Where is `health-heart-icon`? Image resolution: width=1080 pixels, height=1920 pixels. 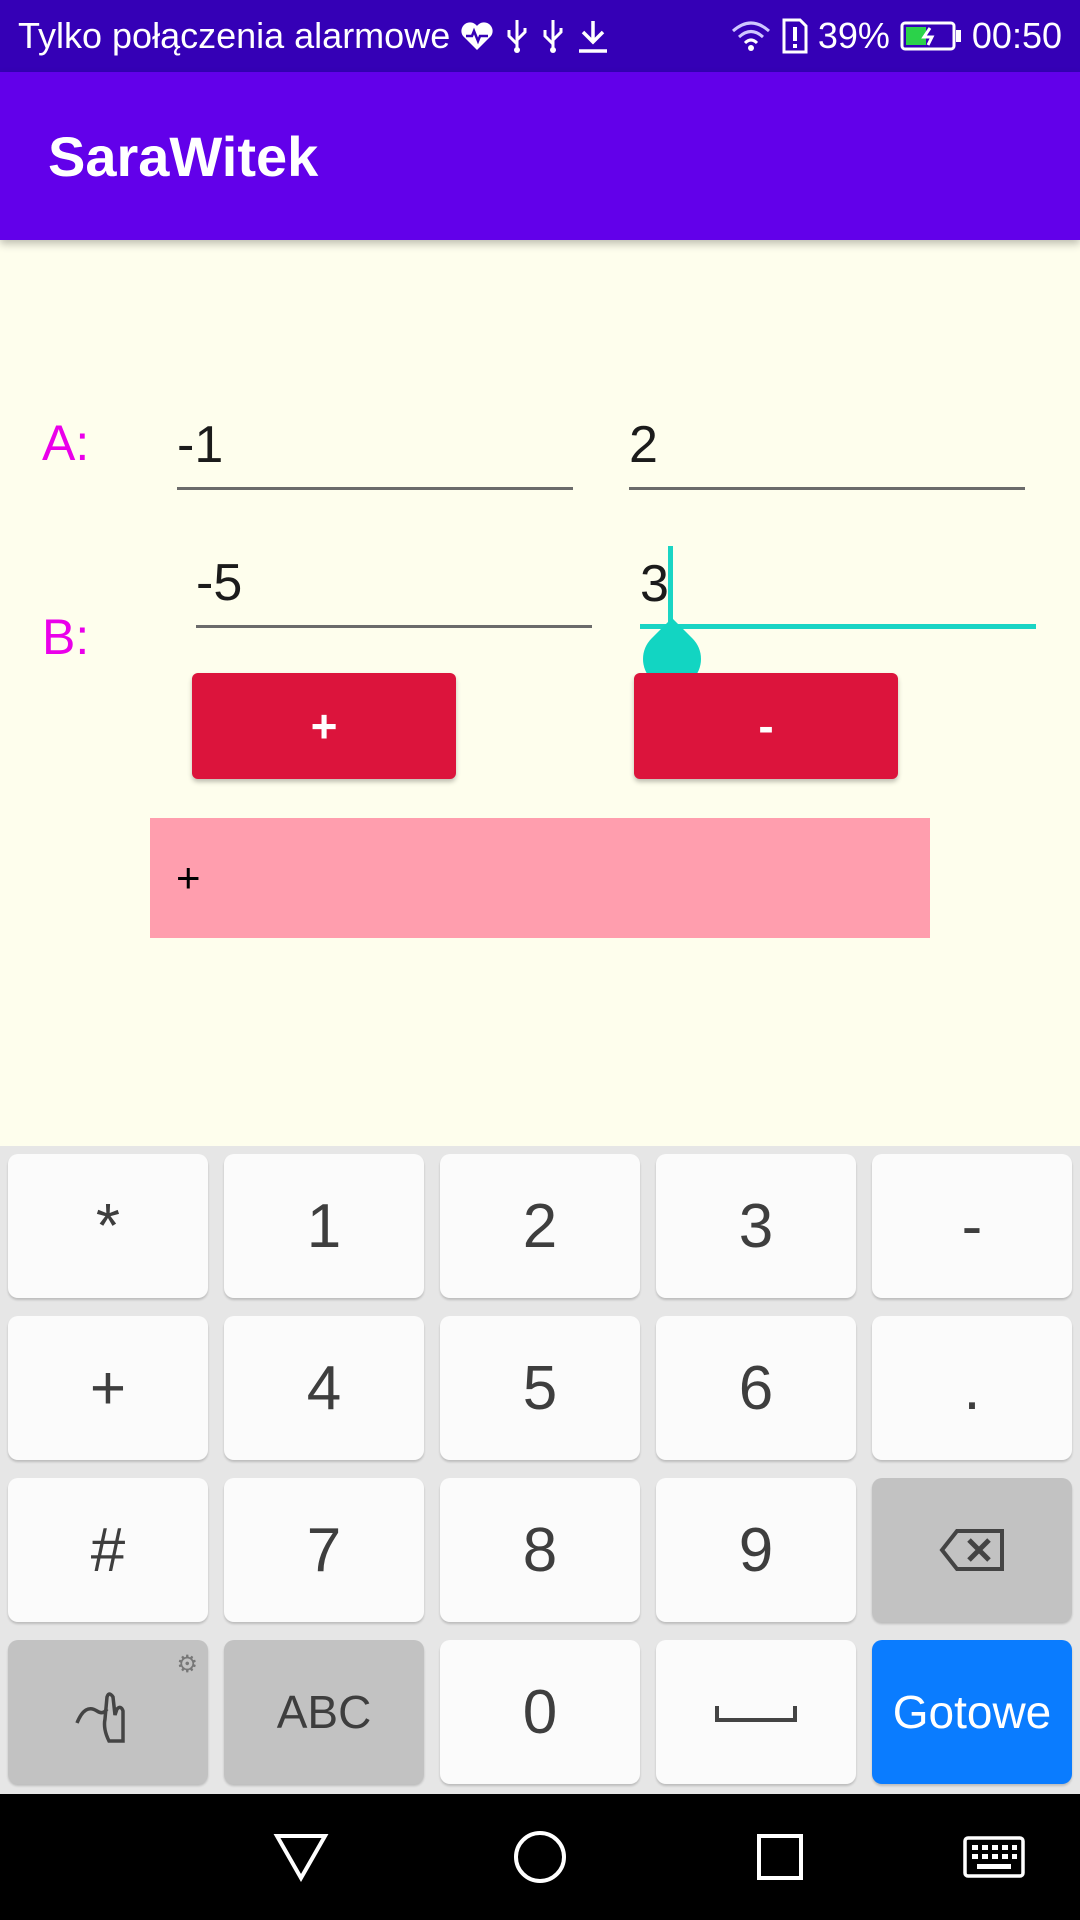
health-heart-icon is located at coordinates (477, 36).